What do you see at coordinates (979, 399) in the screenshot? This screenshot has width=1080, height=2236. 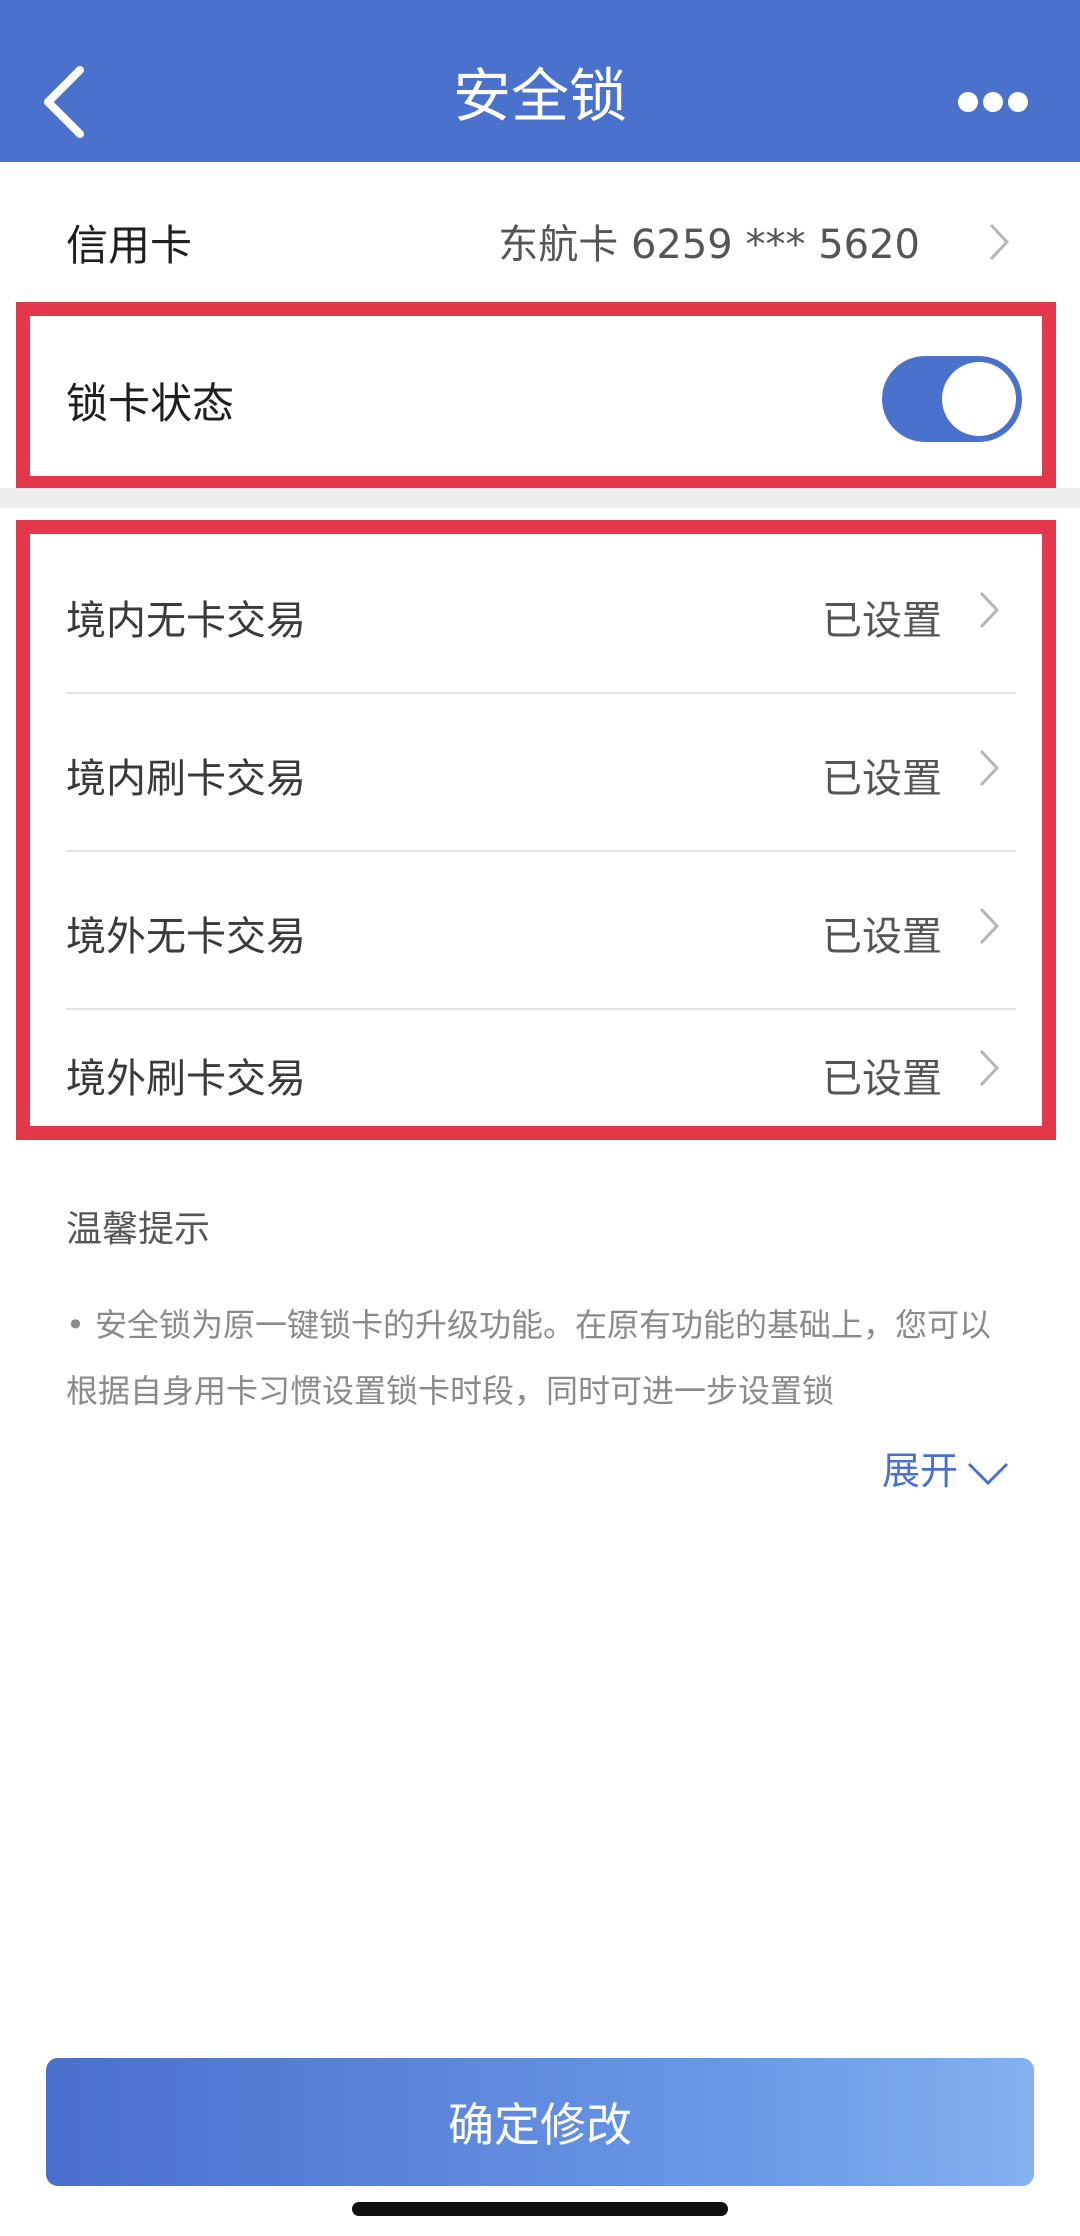 I see `toggle-knob` at bounding box center [979, 399].